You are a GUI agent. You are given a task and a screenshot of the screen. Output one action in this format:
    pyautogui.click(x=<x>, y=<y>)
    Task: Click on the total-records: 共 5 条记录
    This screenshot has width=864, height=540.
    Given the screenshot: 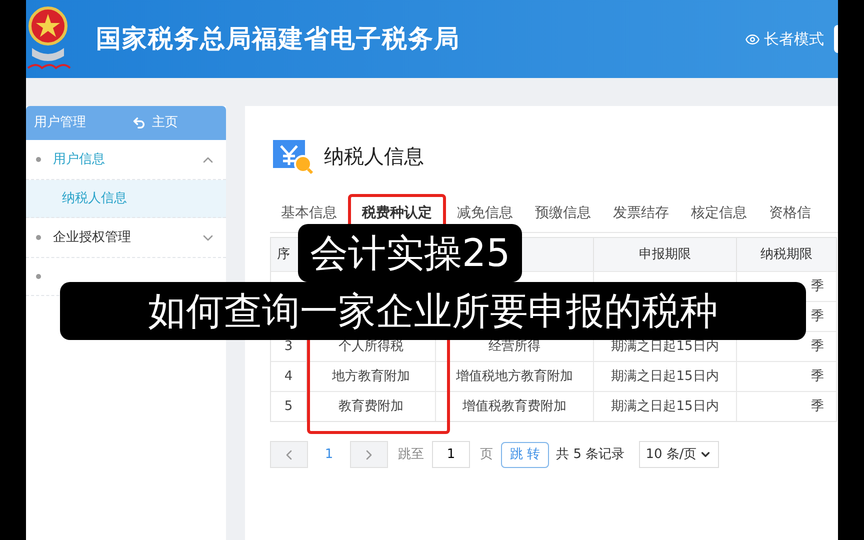 What is the action you would take?
    pyautogui.click(x=590, y=455)
    